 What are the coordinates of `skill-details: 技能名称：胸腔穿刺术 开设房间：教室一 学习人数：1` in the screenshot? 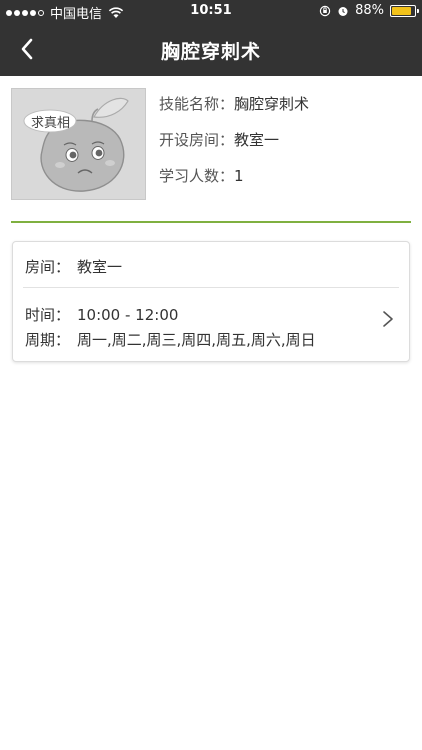 It's located at (234, 148).